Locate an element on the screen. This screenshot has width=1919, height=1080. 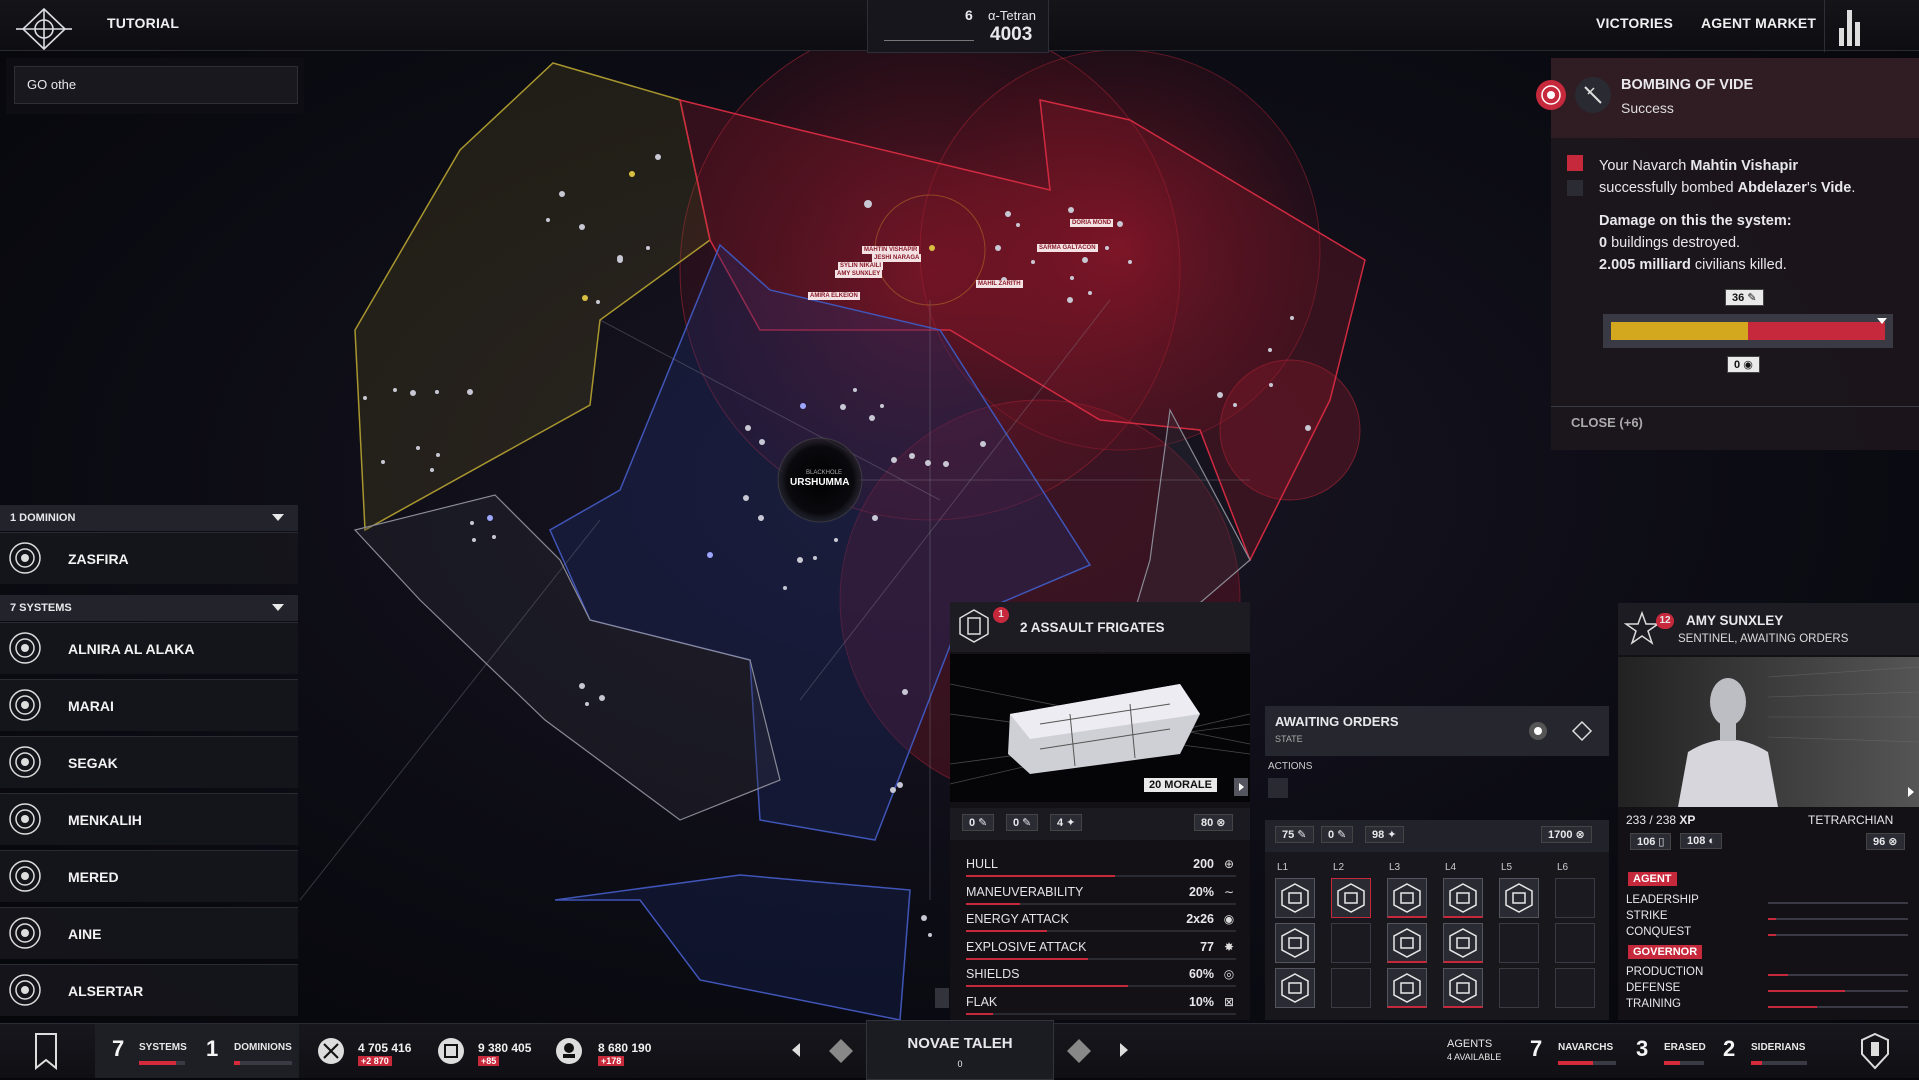
close-notification-button: CLOSE (+6) is located at coordinates (1607, 422).